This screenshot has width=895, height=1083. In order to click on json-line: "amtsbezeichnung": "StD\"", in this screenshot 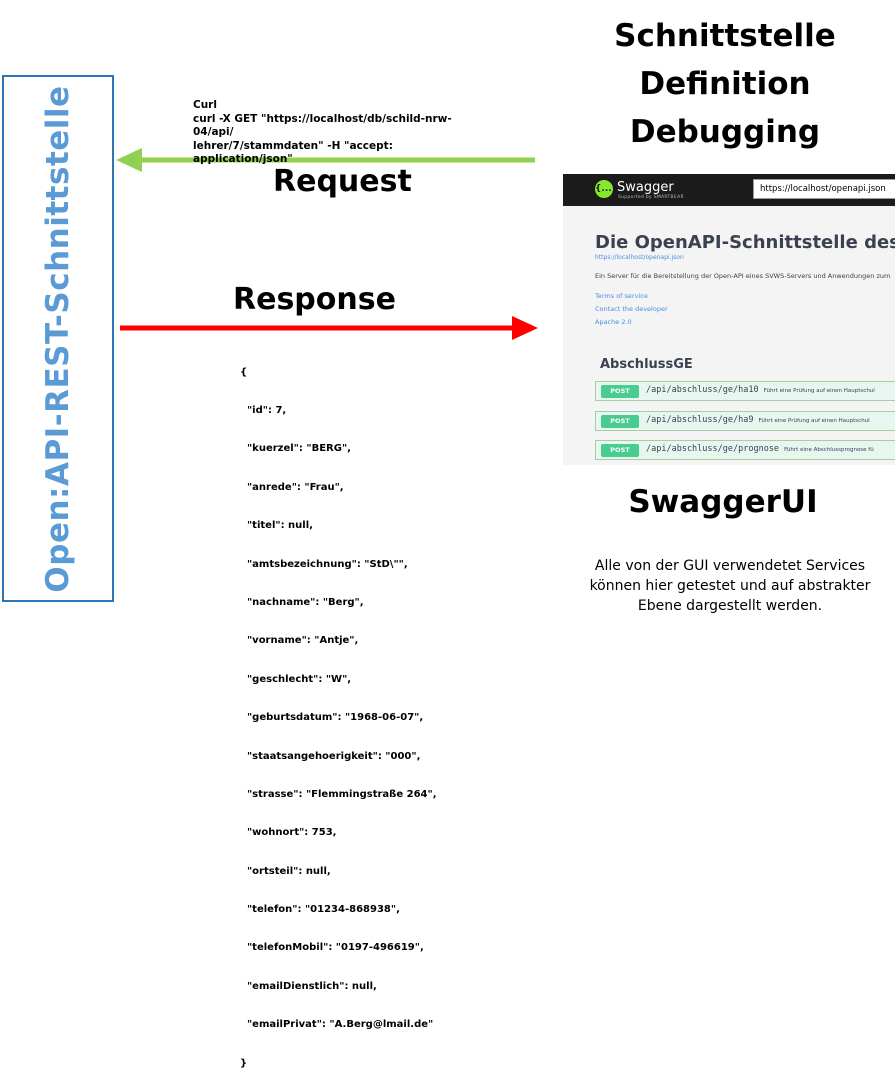, I will do `click(324, 564)`.